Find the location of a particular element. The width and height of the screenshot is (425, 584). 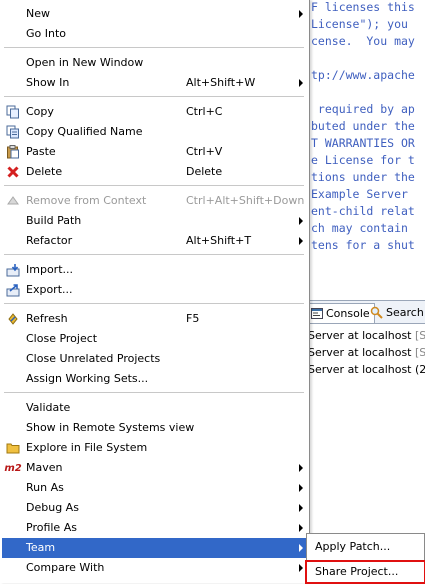

console-line: Server at localhost (2) is located at coordinates (366, 369).